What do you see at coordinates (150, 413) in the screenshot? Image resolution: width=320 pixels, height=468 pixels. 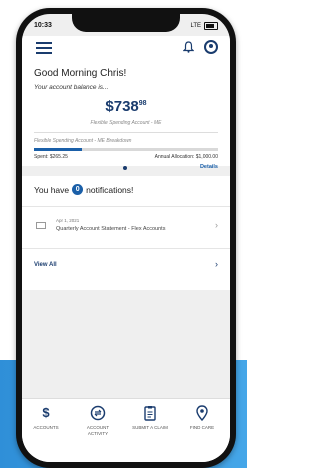 I see `clipboard-icon` at bounding box center [150, 413].